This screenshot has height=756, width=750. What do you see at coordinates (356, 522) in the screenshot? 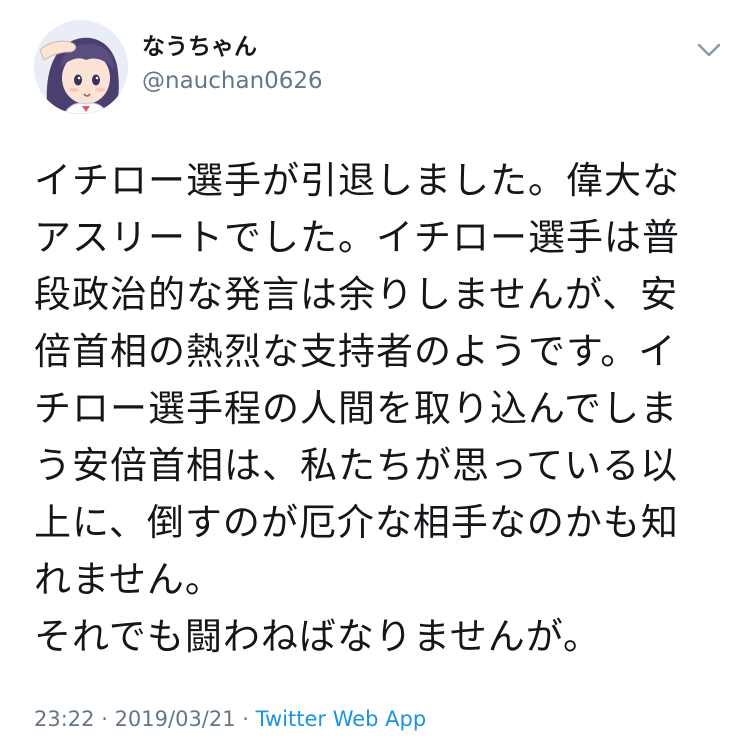
I see `tweet-text-line: 上に、倒すのが厄介な相手なのかも知` at bounding box center [356, 522].